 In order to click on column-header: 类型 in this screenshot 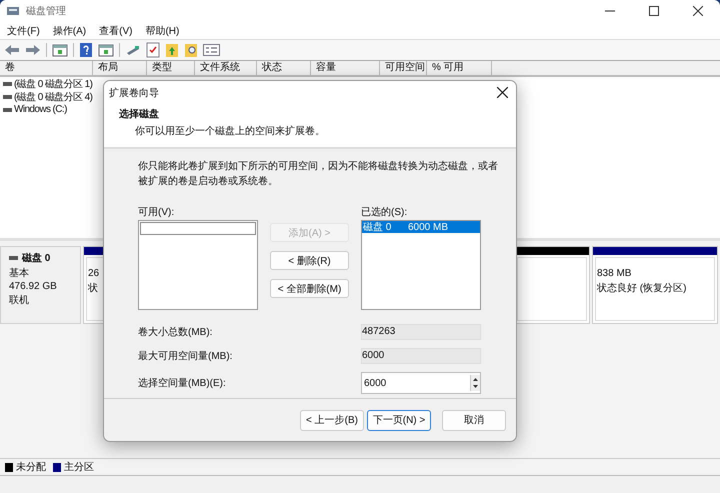, I will do `click(171, 68)`.